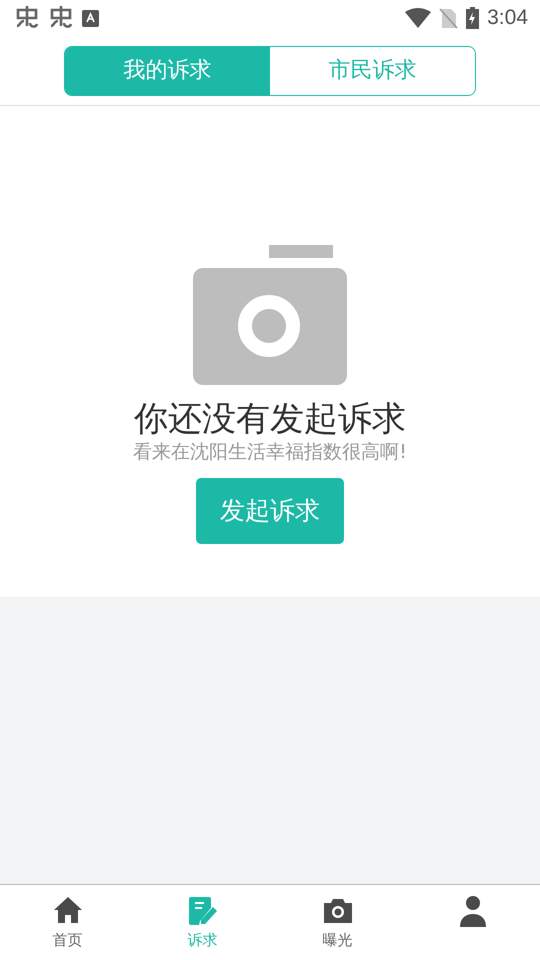 This screenshot has height=960, width=540. What do you see at coordinates (270, 452) in the screenshot?
I see `empty-subtitle: 看来在沈阳生活幸福指数很高啊!` at bounding box center [270, 452].